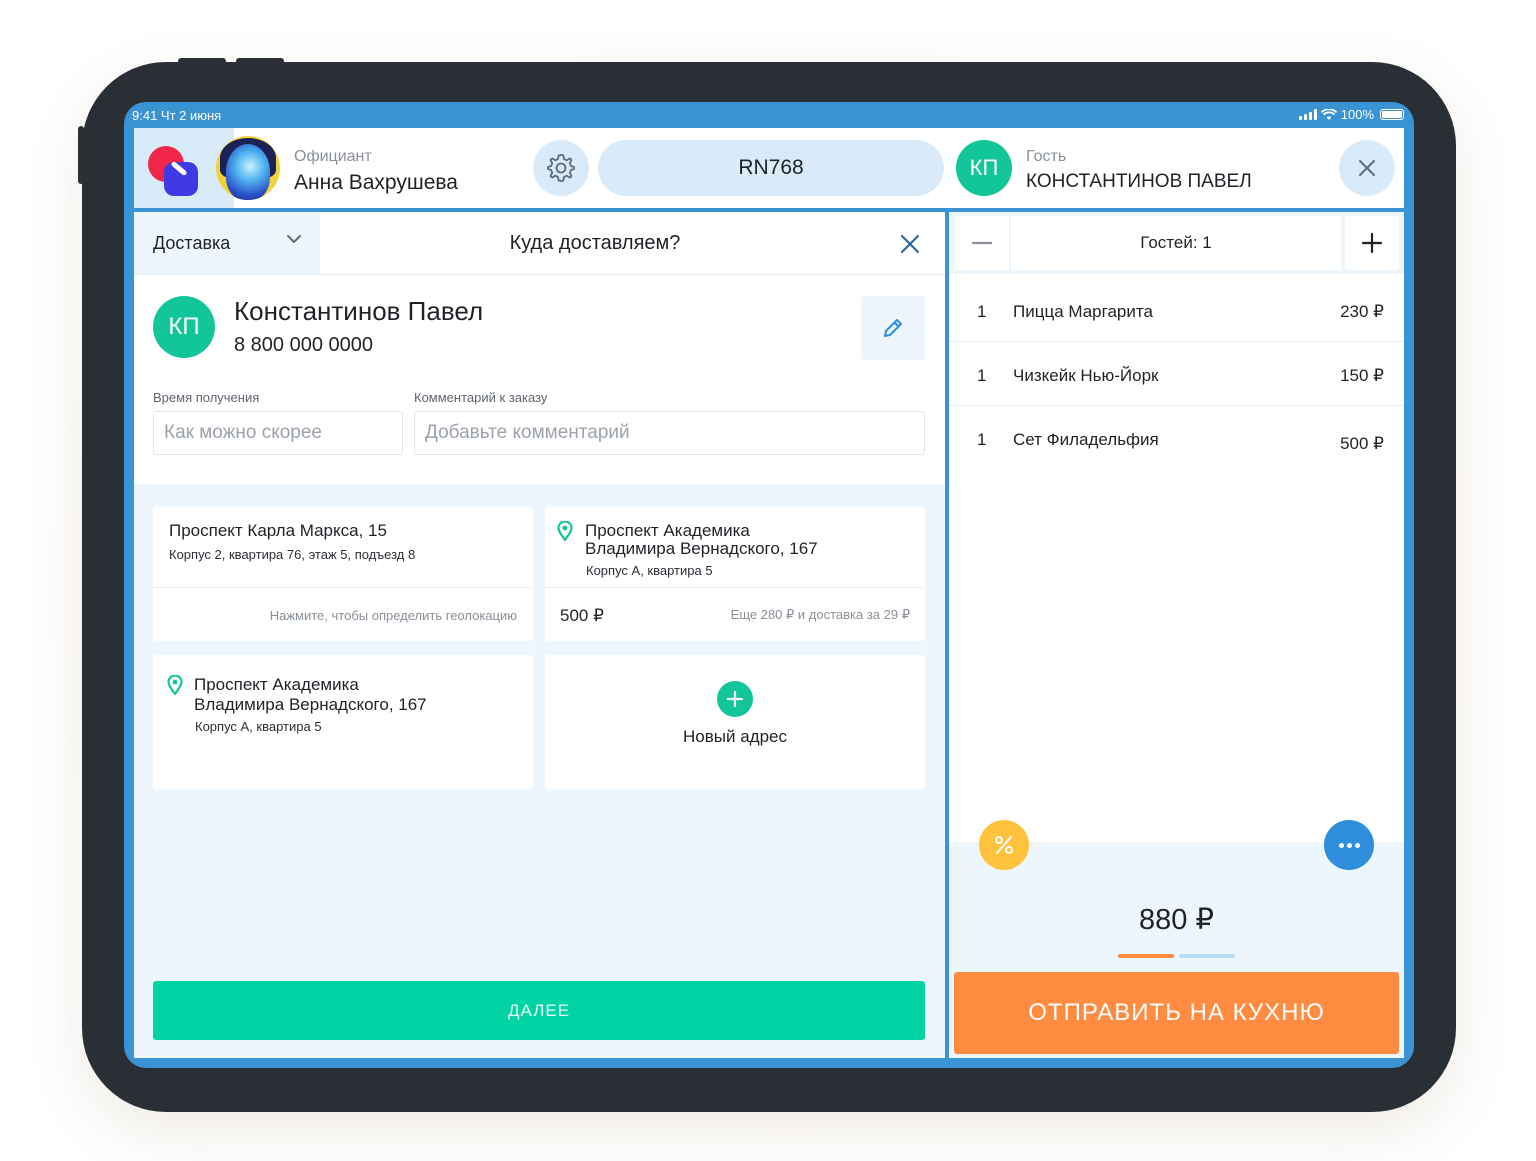 This screenshot has width=1536, height=1161. Describe the element at coordinates (1086, 439) in the screenshot. I see `item-name: Сет Филадельфия` at that location.